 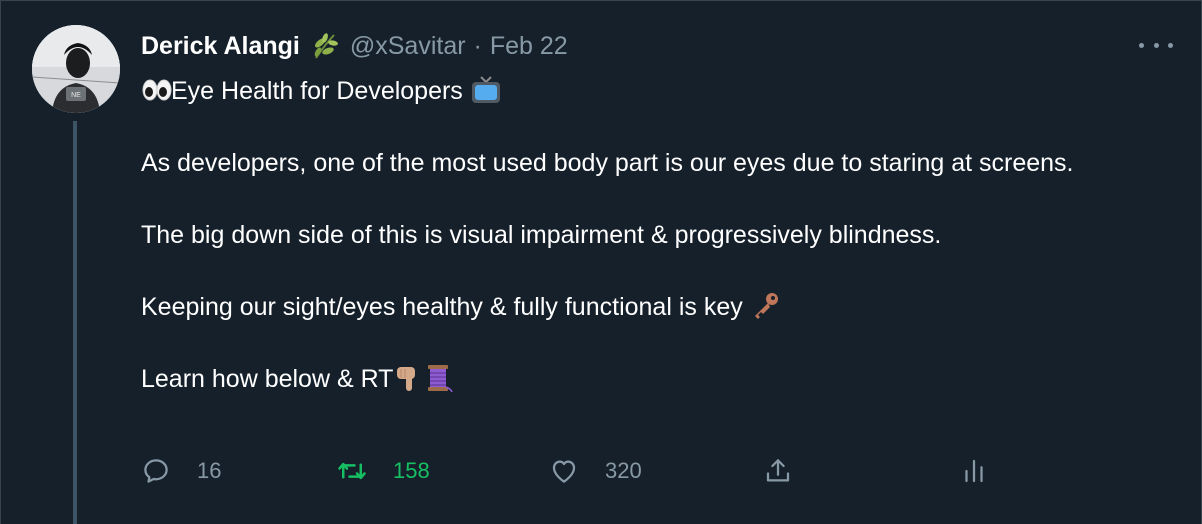 I want to click on television-emoji, so click(x=485, y=90).